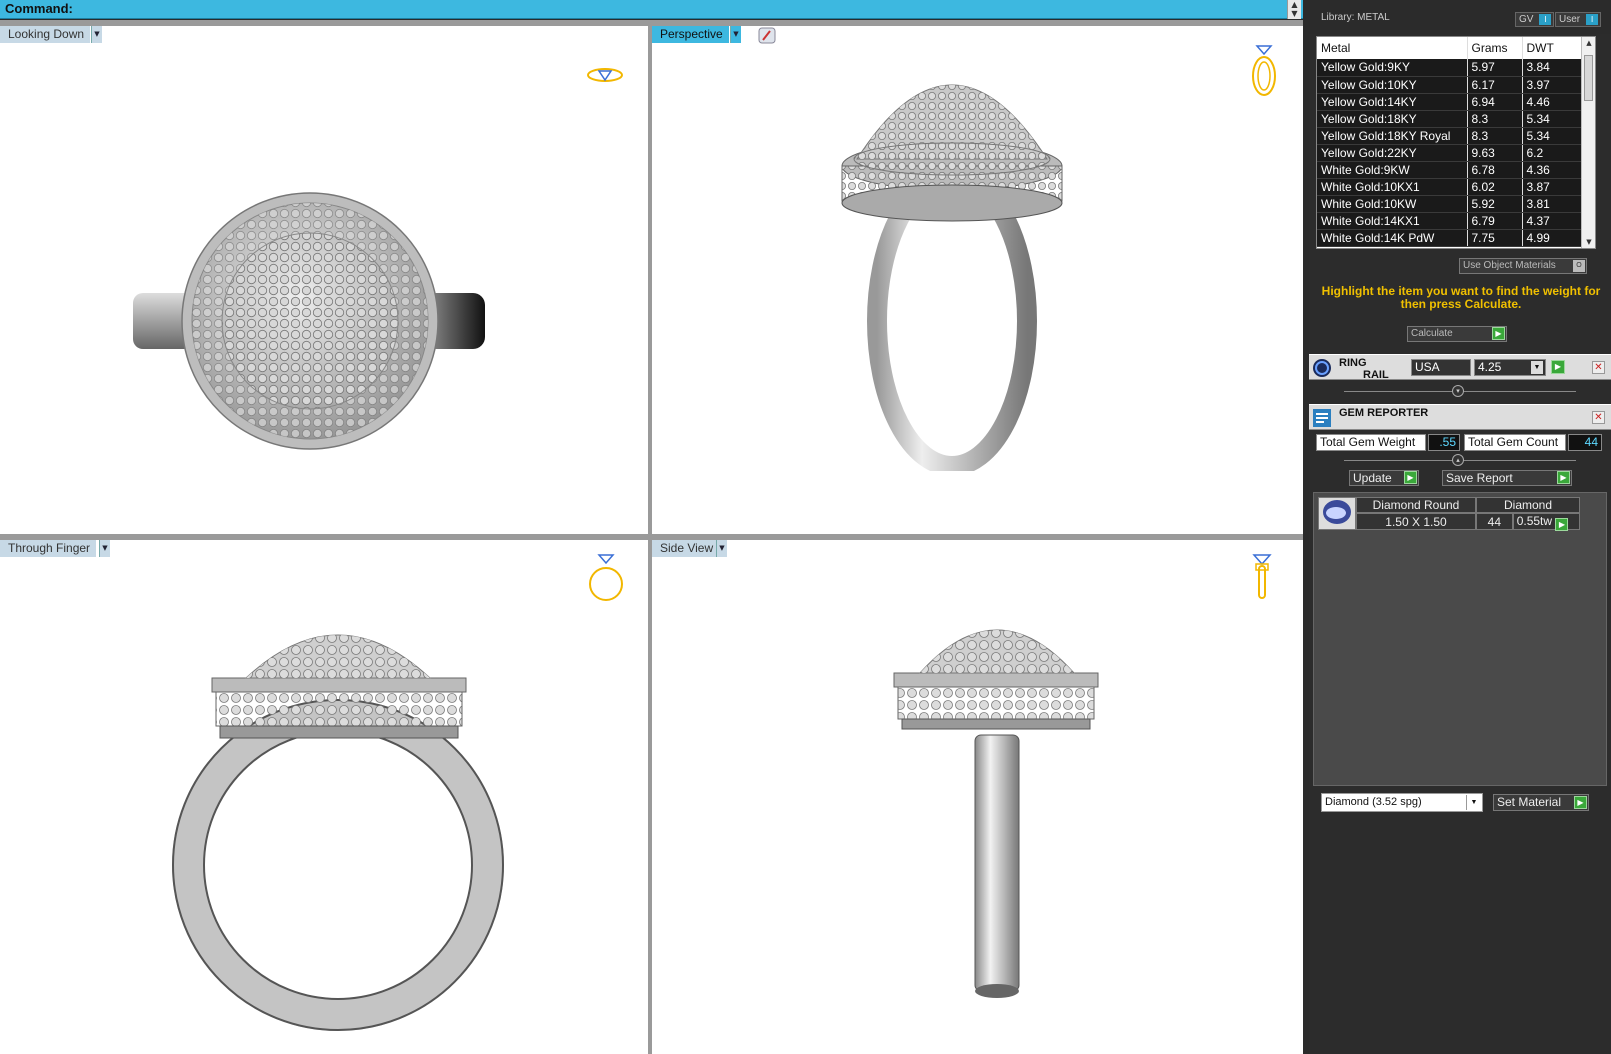 The height and width of the screenshot is (1054, 1611). What do you see at coordinates (1384, 478) in the screenshot?
I see `update-button: Update ▶` at bounding box center [1384, 478].